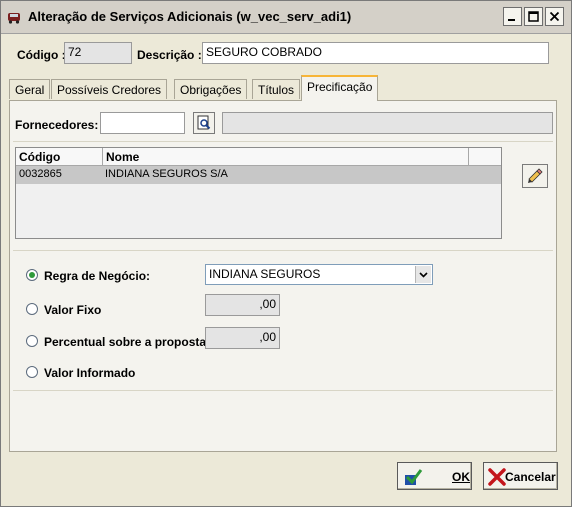 The image size is (572, 507). I want to click on fornecedor-description-field, so click(387, 123).